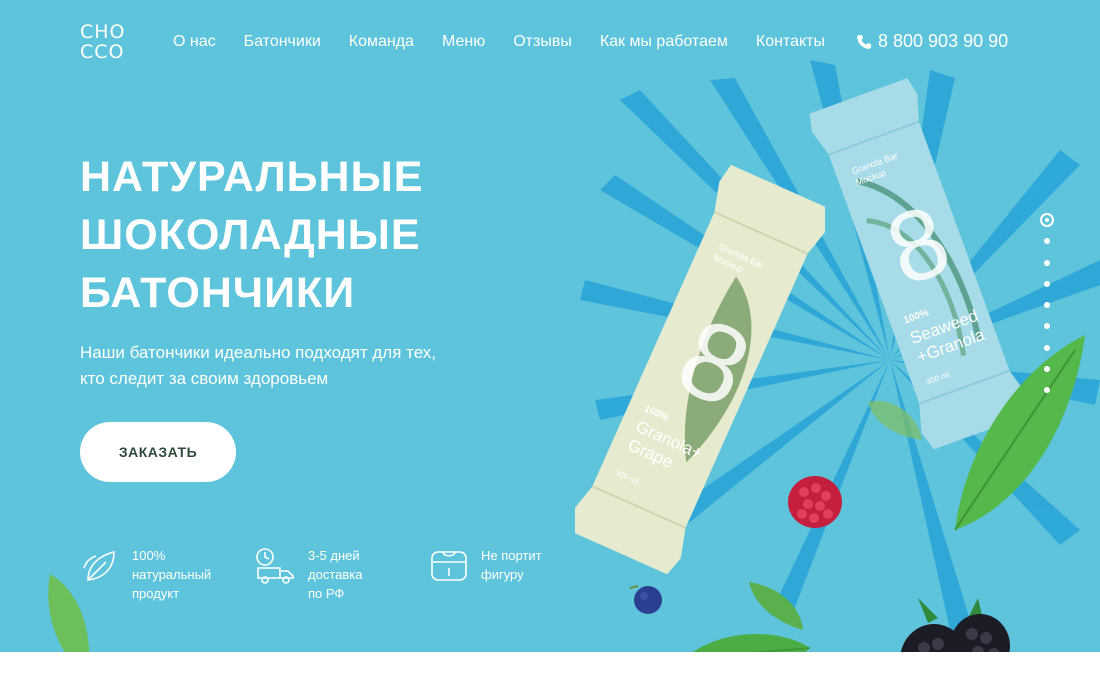 The width and height of the screenshot is (1100, 699). I want to click on feature-delivery-text: 3-5 дней доставка по РФ, so click(335, 574).